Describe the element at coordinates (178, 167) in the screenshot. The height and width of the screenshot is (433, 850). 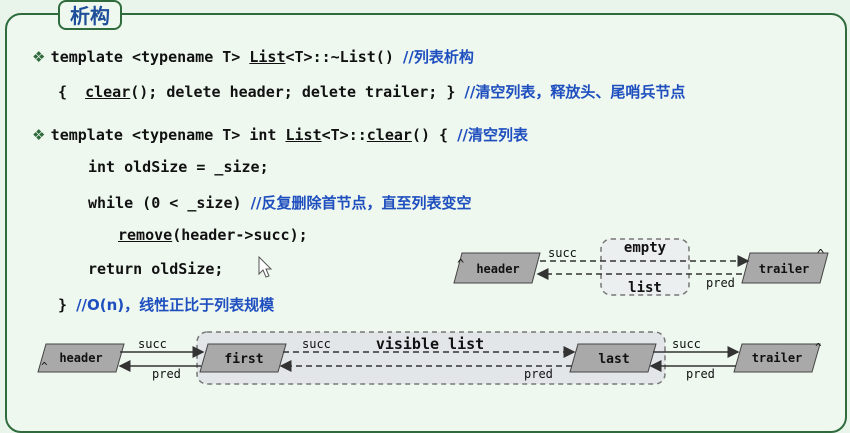
I see `code-line-4: int oldSize = _size;` at that location.